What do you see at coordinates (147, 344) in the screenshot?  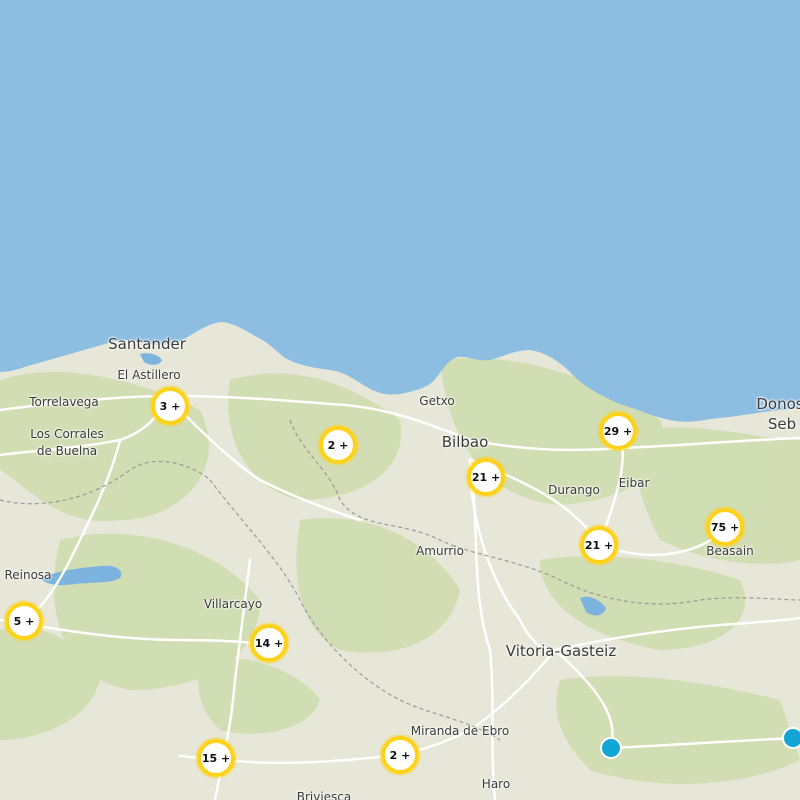 I see `place-label-santander: Santander` at bounding box center [147, 344].